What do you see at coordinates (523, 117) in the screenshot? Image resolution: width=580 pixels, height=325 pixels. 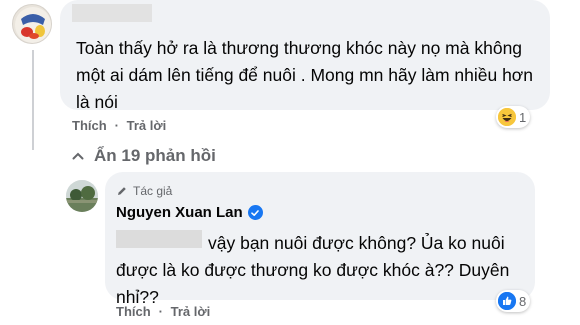 I see `reaction-count: 1` at bounding box center [523, 117].